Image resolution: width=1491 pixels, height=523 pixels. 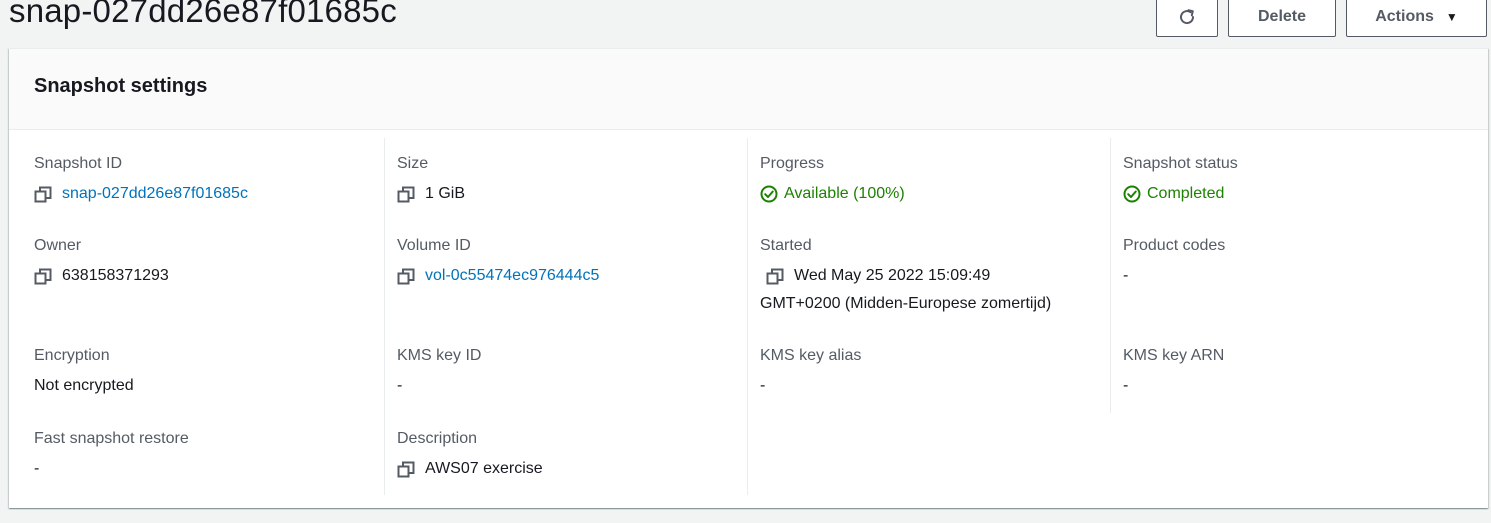 What do you see at coordinates (745, 23) in the screenshot?
I see `page-header: snap-027dd26e87f01685c Delete Actions ▼` at bounding box center [745, 23].